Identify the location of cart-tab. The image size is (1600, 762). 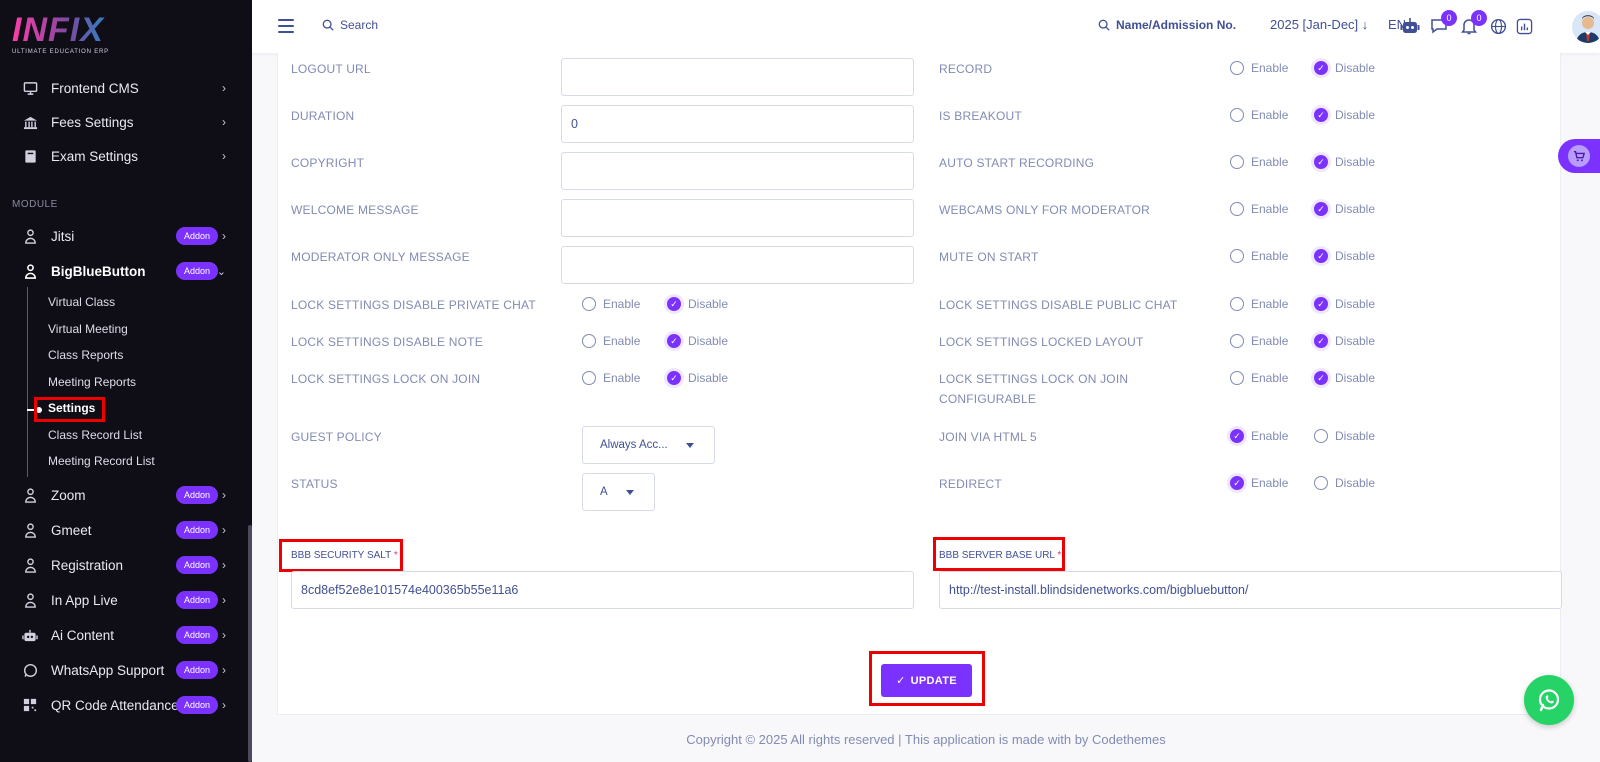
(1579, 156).